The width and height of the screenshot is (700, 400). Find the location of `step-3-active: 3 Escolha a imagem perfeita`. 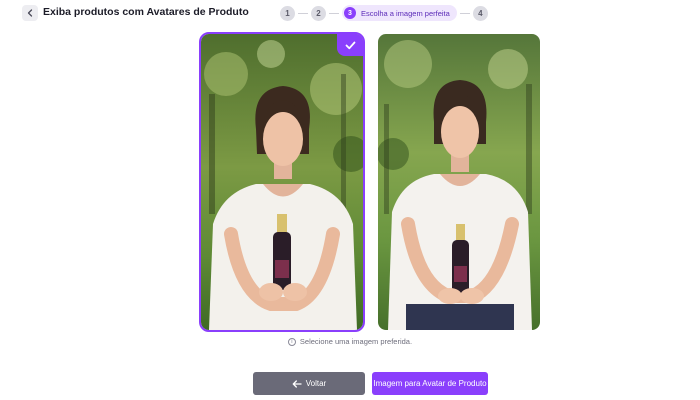

step-3-active: 3 Escolha a imagem perfeita is located at coordinates (399, 13).